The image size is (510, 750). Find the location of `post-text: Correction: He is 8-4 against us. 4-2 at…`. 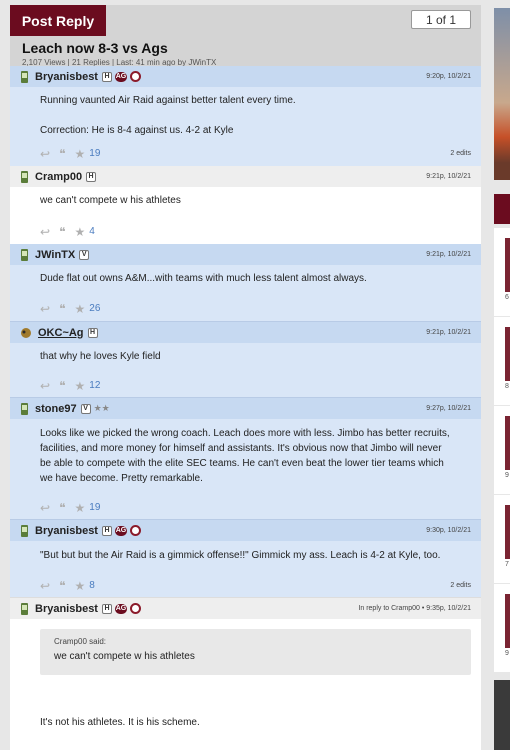

post-text: Correction: He is 8-4 against us. 4-2 at… is located at coordinates (137, 130).